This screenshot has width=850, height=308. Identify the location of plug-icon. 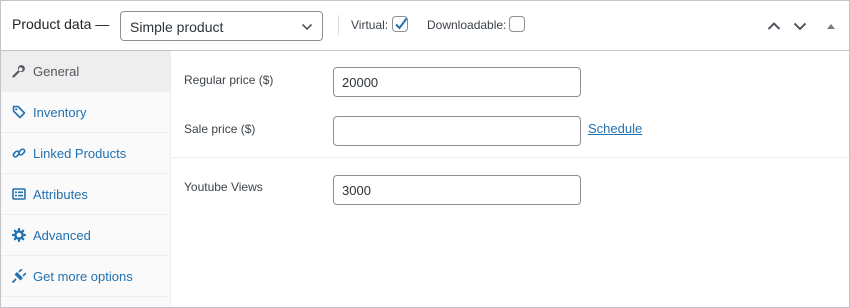
(19, 276).